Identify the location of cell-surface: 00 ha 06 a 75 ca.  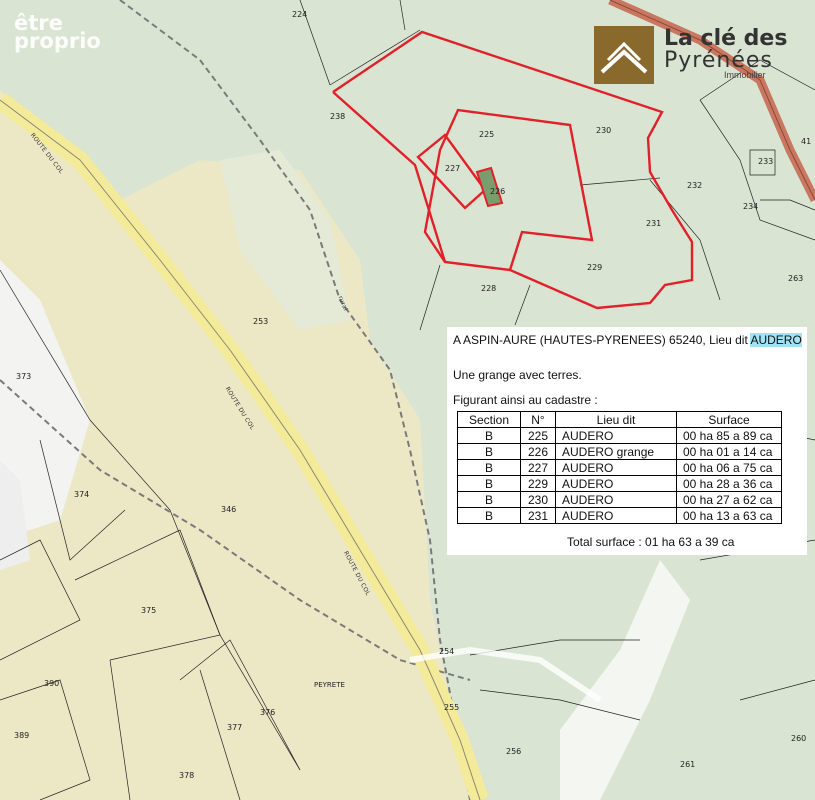
(729, 467).